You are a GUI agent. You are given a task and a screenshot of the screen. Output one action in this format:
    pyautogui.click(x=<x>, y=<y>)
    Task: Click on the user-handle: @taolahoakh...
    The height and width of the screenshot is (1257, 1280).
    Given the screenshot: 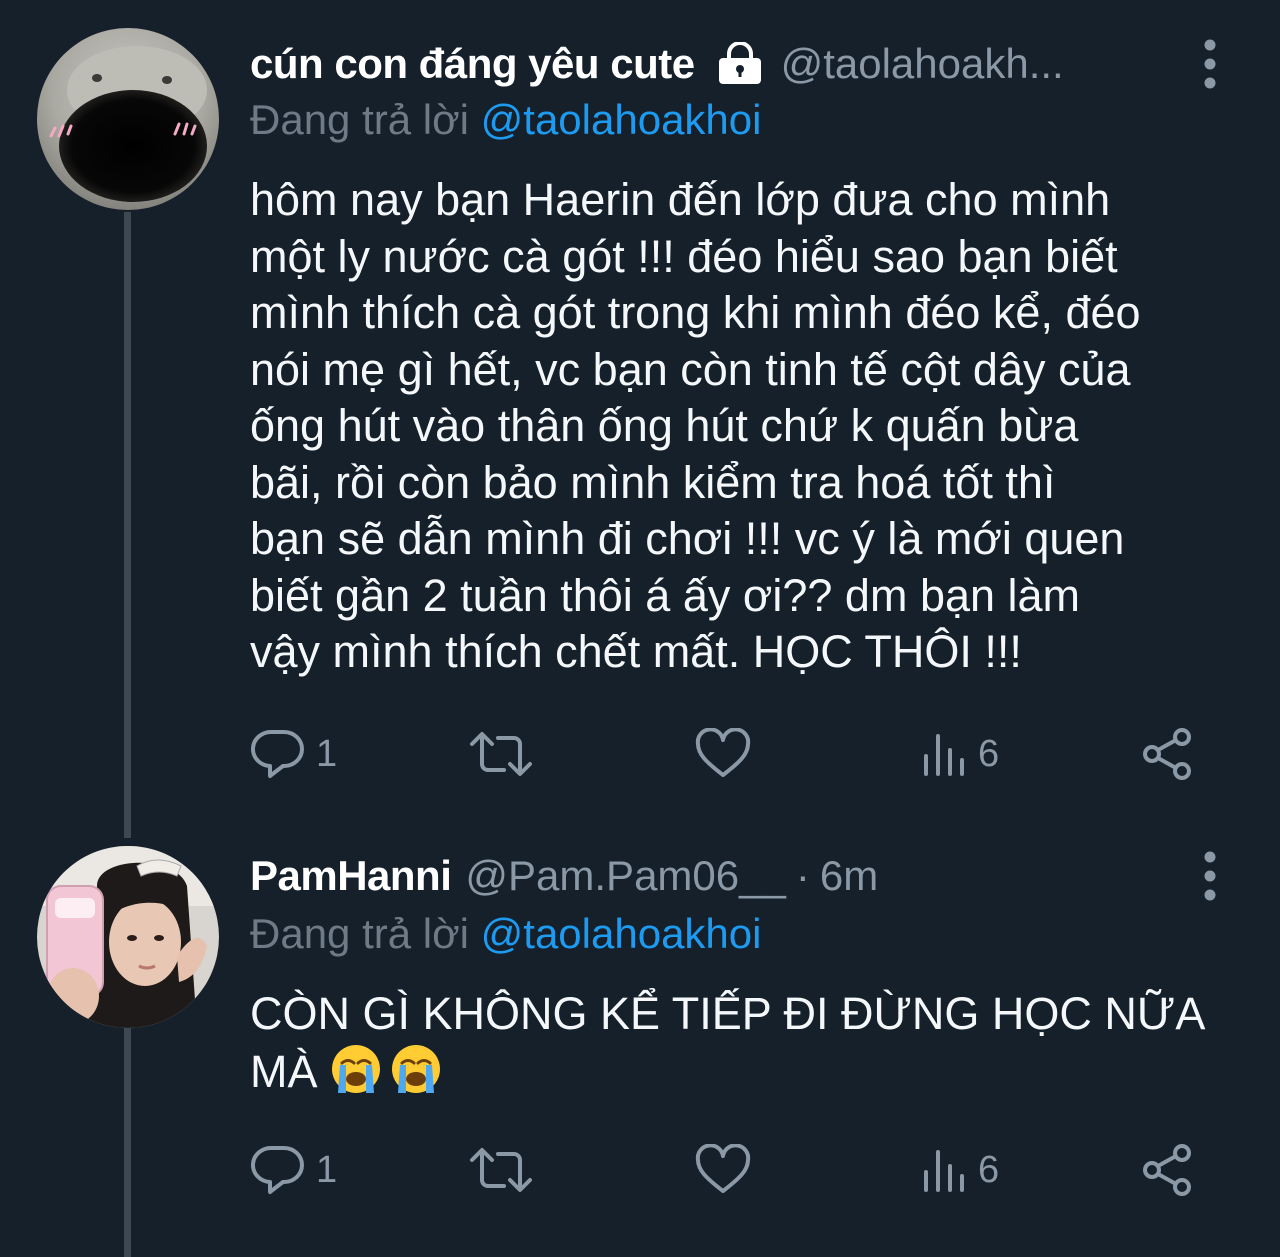 What is the action you would take?
    pyautogui.click(x=922, y=64)
    